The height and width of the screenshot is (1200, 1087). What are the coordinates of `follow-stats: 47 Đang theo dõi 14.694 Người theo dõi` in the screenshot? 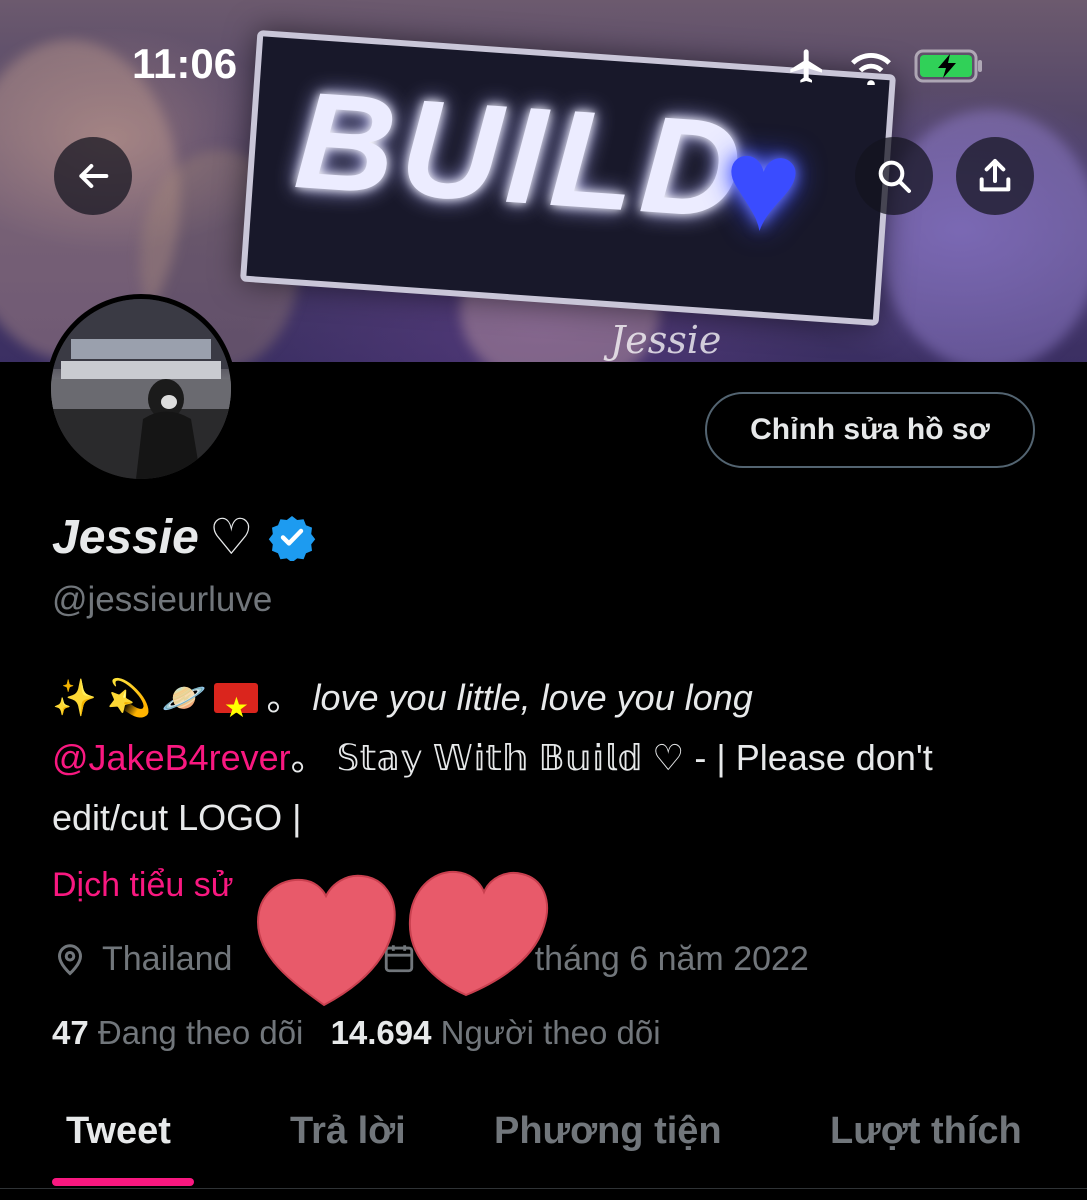 It's located at (356, 1033).